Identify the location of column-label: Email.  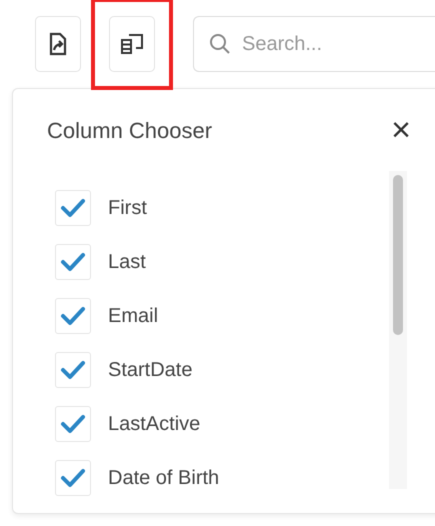
(133, 316).